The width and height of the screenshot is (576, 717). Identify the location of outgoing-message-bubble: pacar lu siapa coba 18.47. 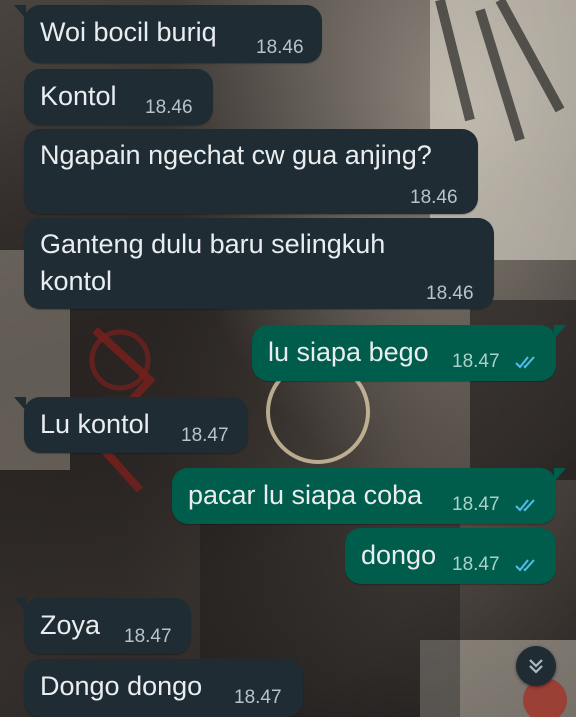
(369, 496).